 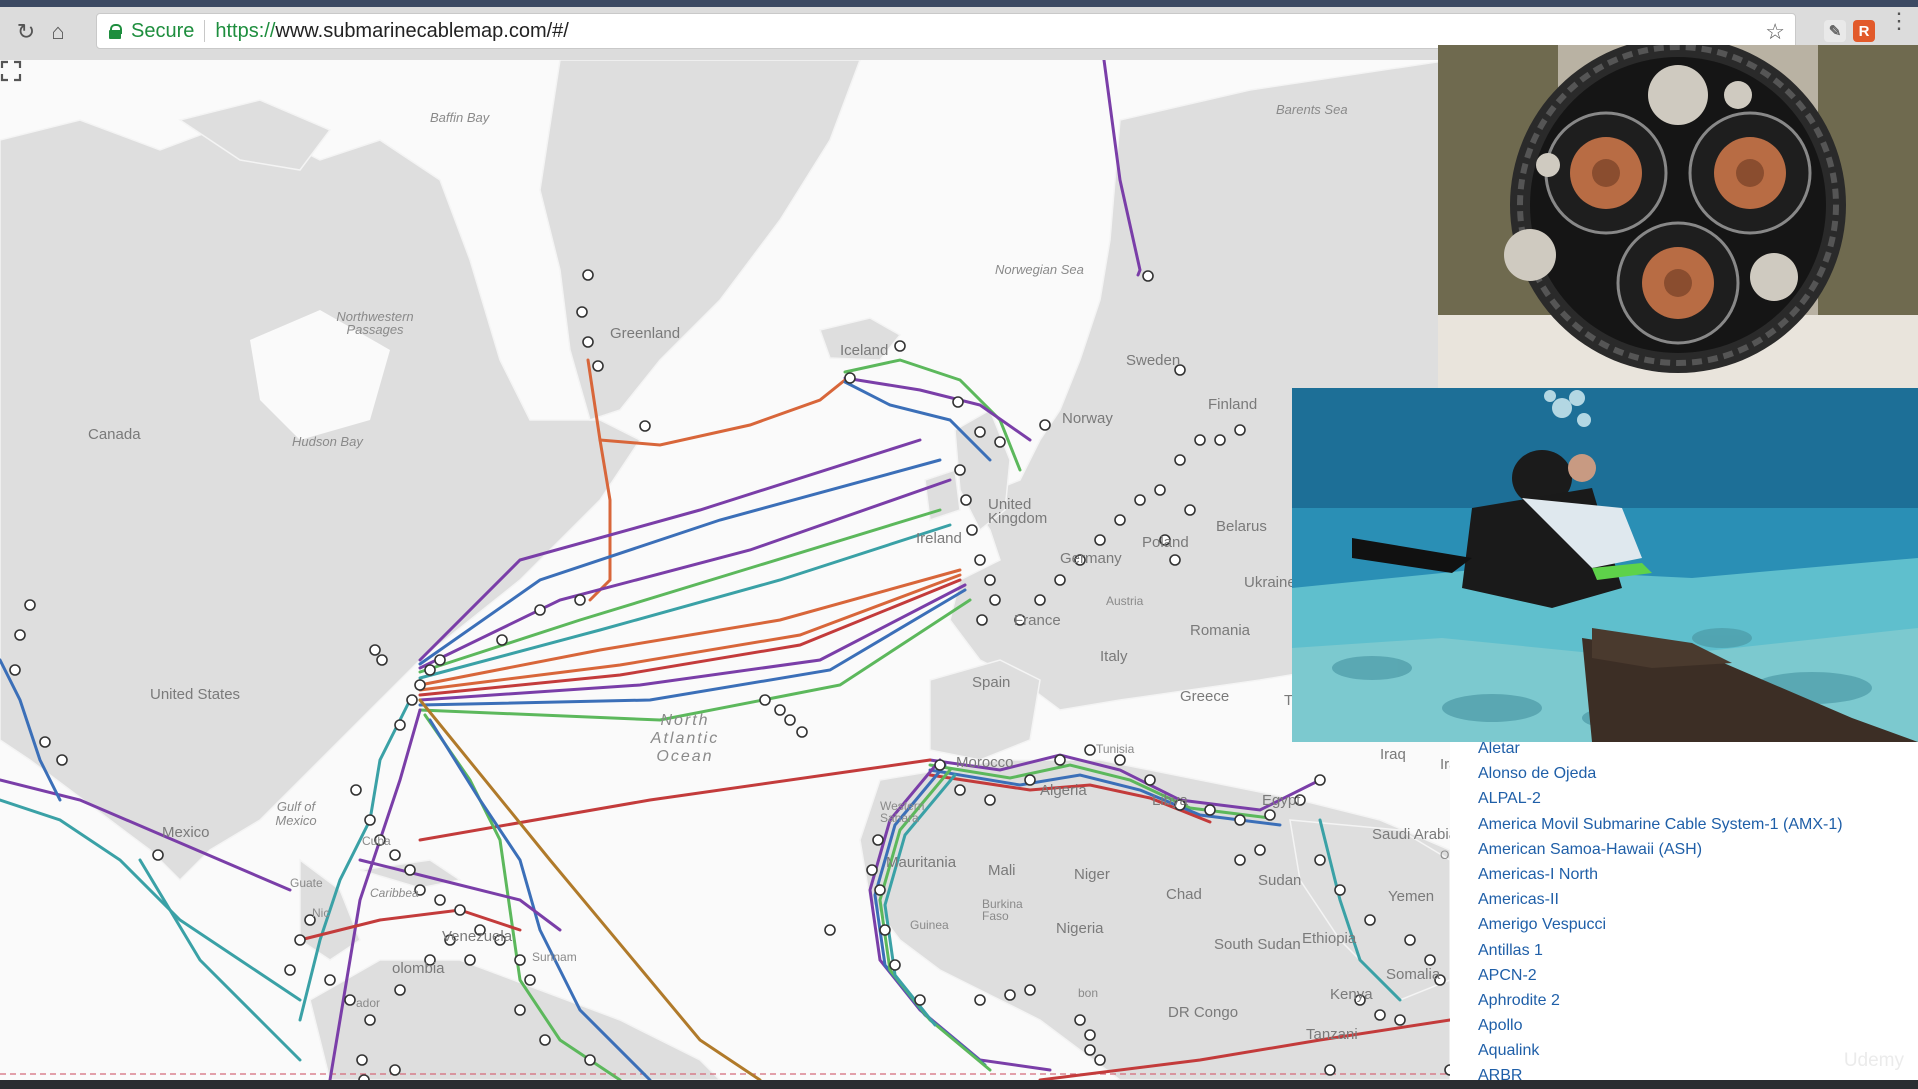 What do you see at coordinates (1088, 993) in the screenshot?
I see `map-label-gabon: bon` at bounding box center [1088, 993].